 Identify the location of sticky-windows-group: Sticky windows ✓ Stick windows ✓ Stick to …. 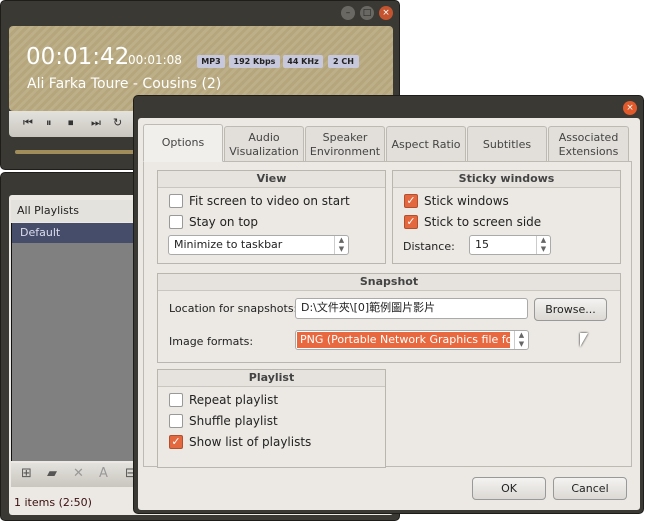
(506, 217).